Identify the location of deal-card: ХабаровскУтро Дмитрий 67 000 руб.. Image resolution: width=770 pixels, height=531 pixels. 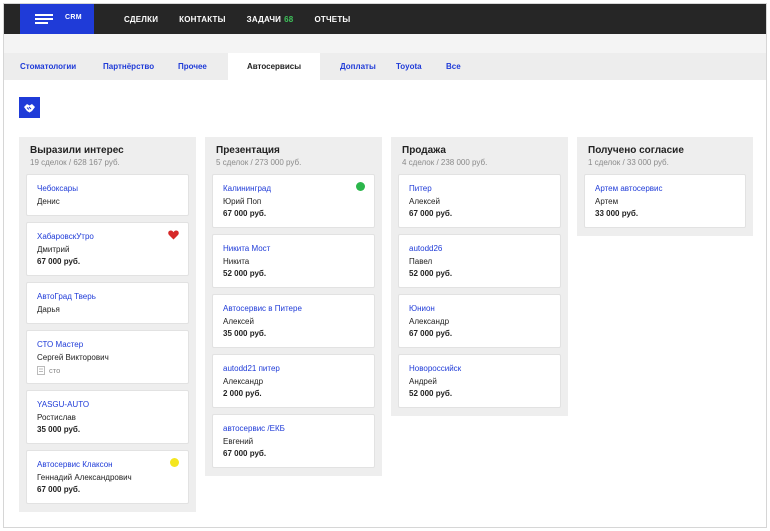
(107, 249).